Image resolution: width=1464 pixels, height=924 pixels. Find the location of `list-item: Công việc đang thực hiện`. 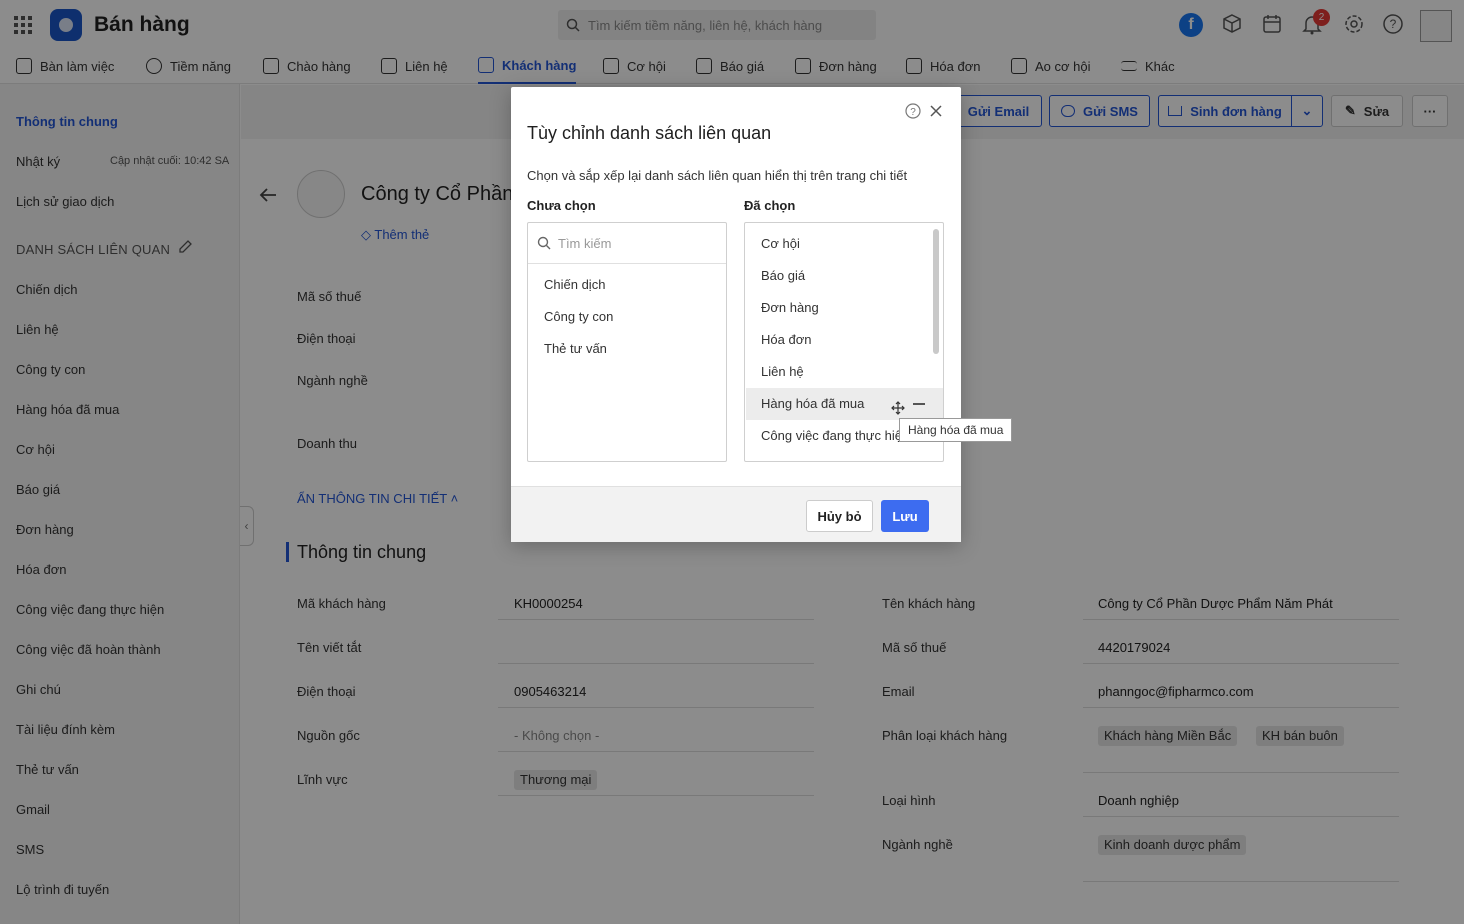

list-item: Công việc đang thực hiện is located at coordinates (835, 435).